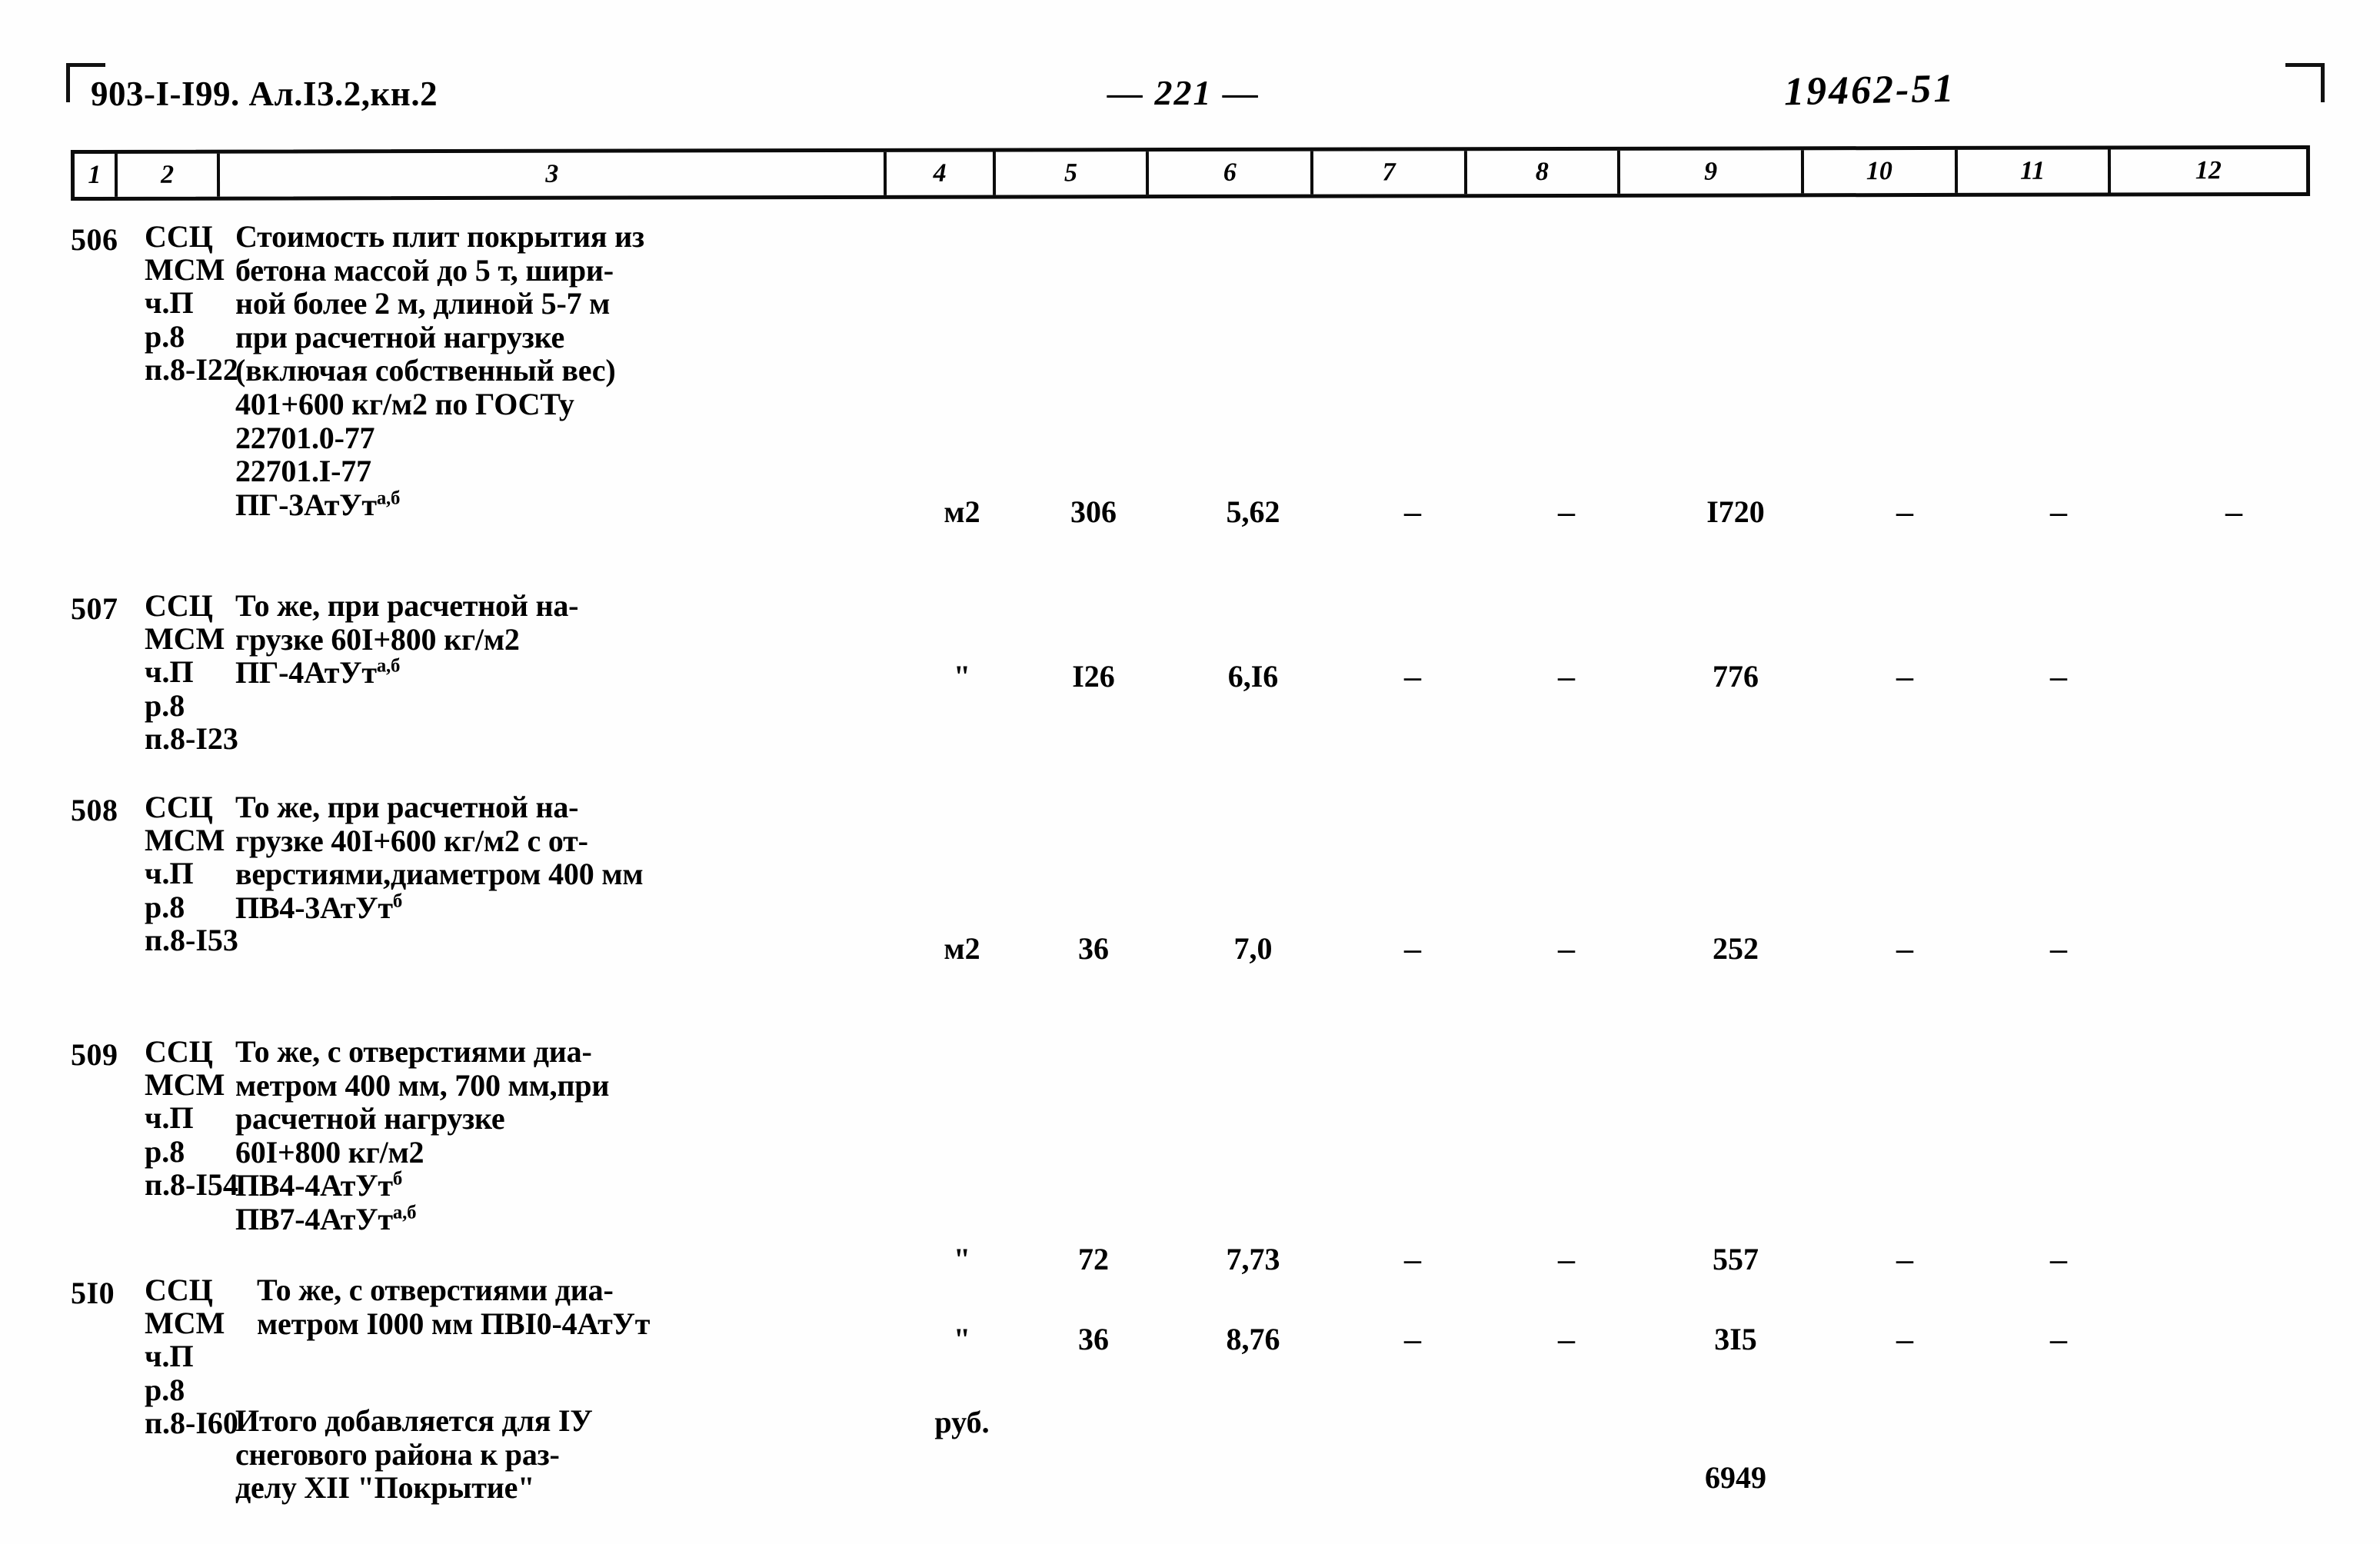 The width and height of the screenshot is (2380, 1544). Describe the element at coordinates (1093, 676) in the screenshot. I see `row-quantity: I26` at that location.